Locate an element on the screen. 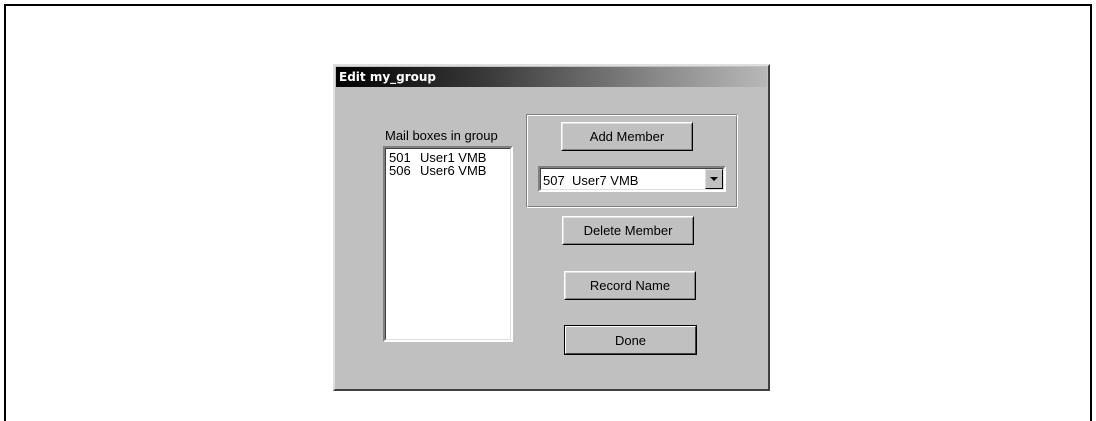  record-name-button-label: Record Name is located at coordinates (630, 285).